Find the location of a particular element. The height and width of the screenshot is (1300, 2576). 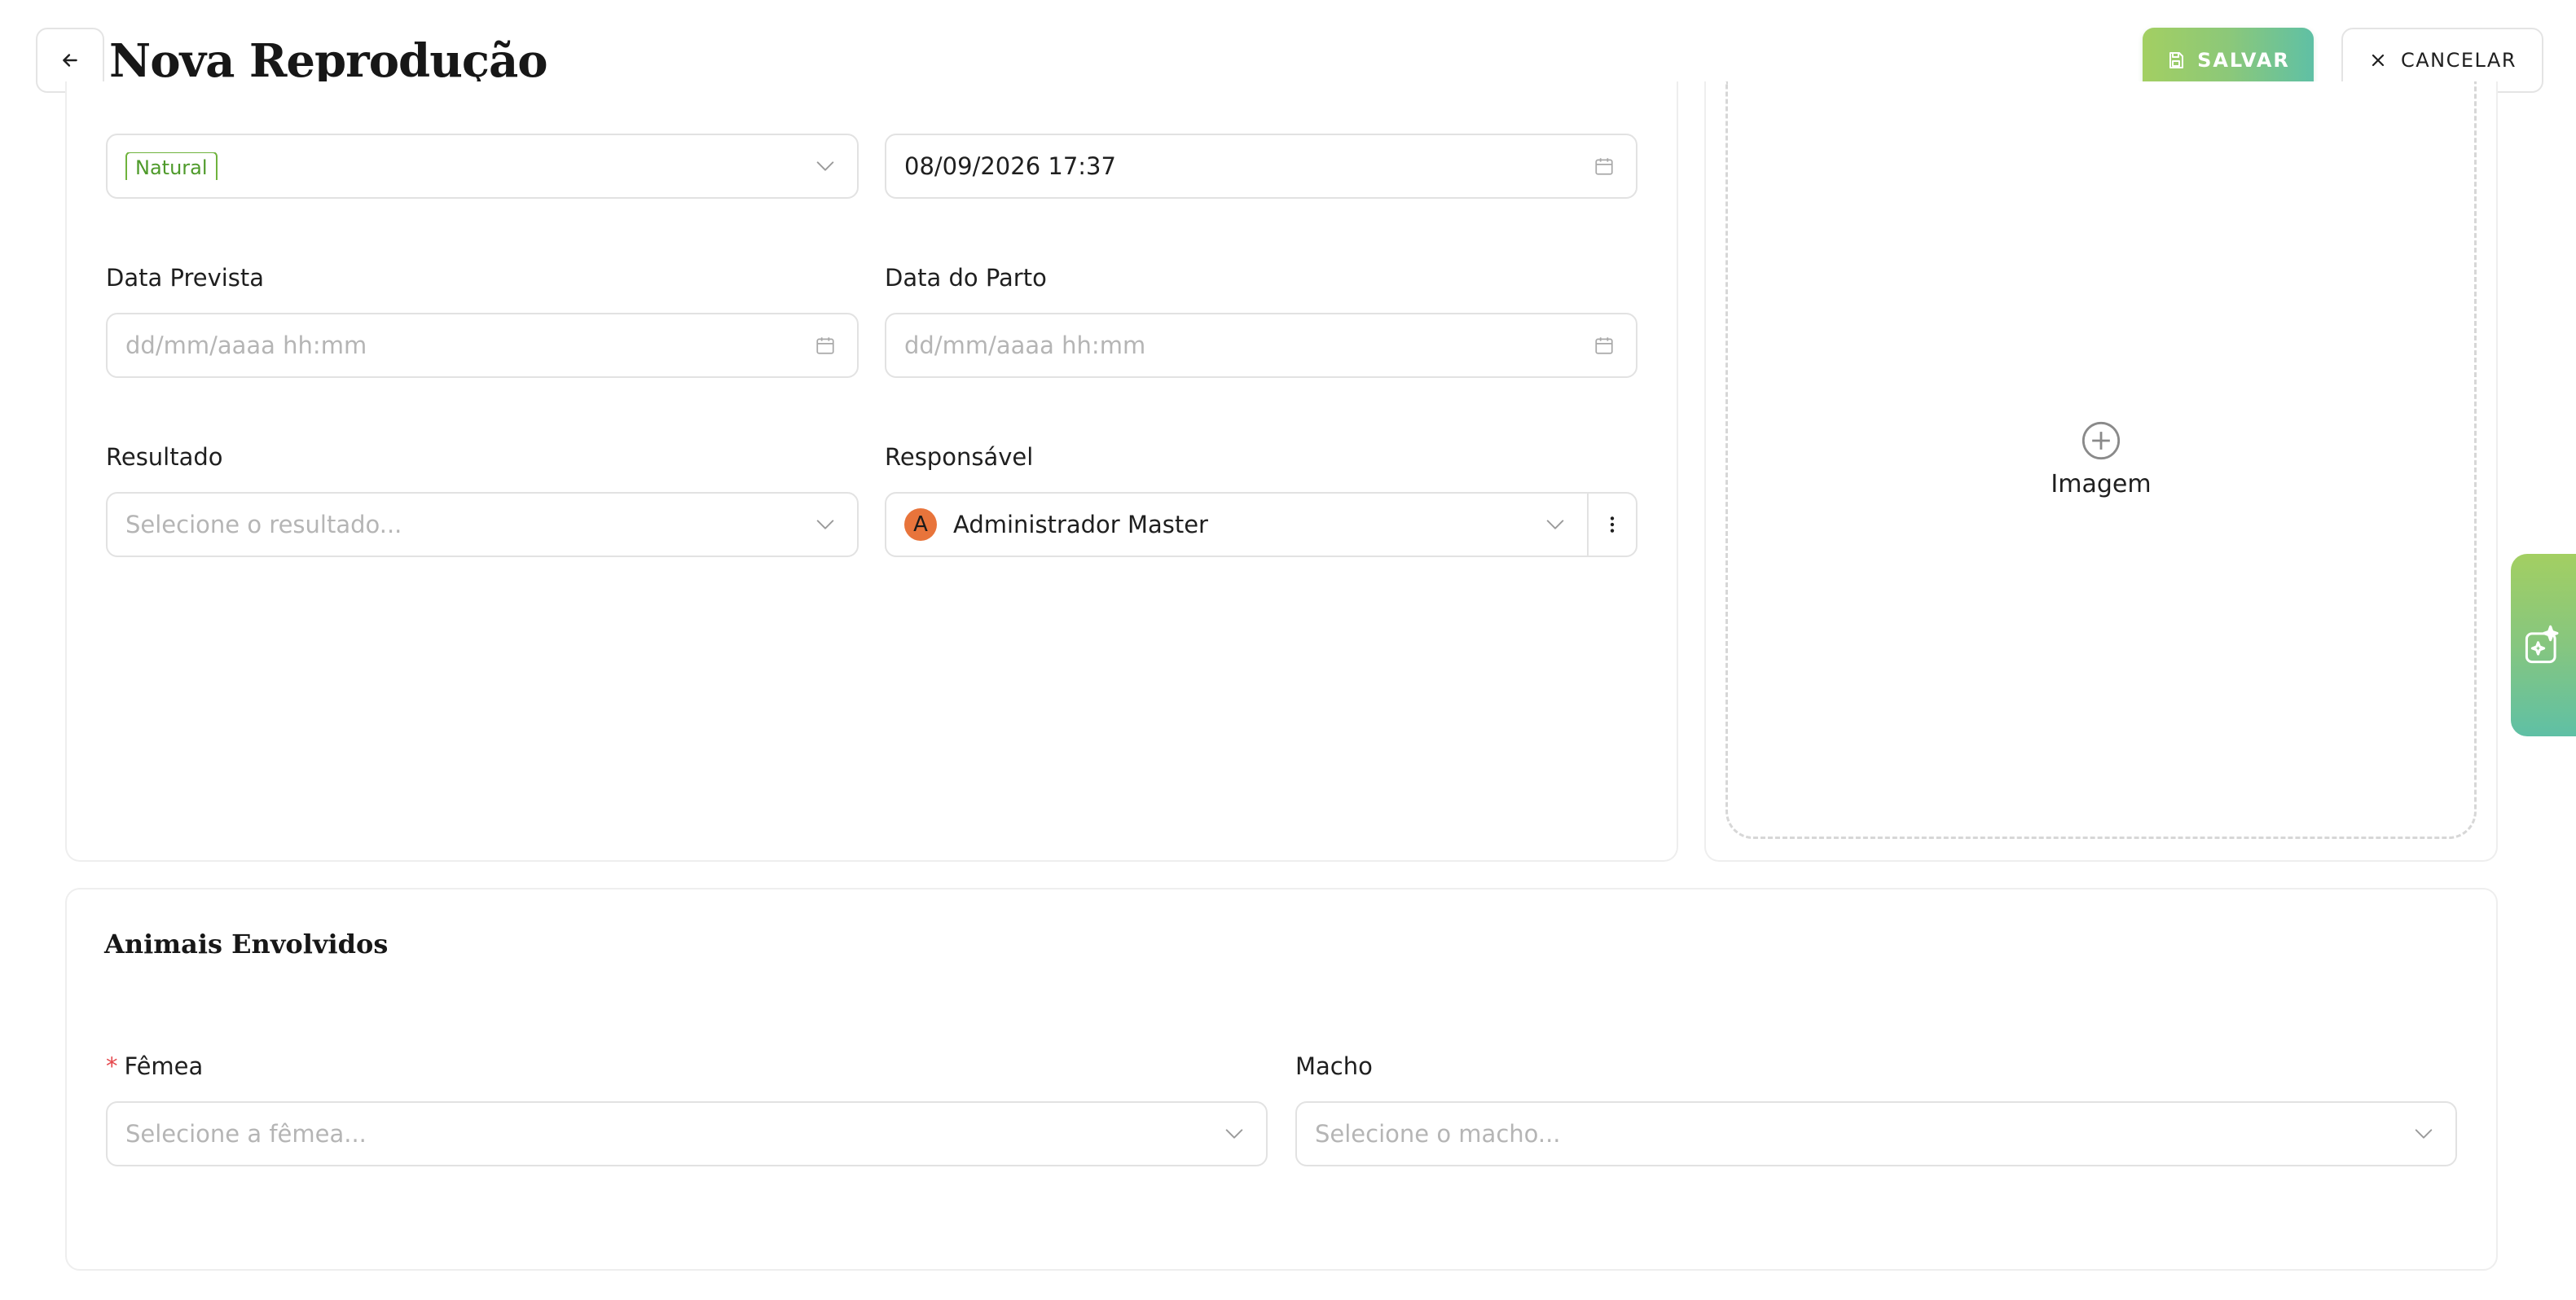

data-prevista-placeholder: dd/mm/aaaa hh:mm is located at coordinates (246, 345).